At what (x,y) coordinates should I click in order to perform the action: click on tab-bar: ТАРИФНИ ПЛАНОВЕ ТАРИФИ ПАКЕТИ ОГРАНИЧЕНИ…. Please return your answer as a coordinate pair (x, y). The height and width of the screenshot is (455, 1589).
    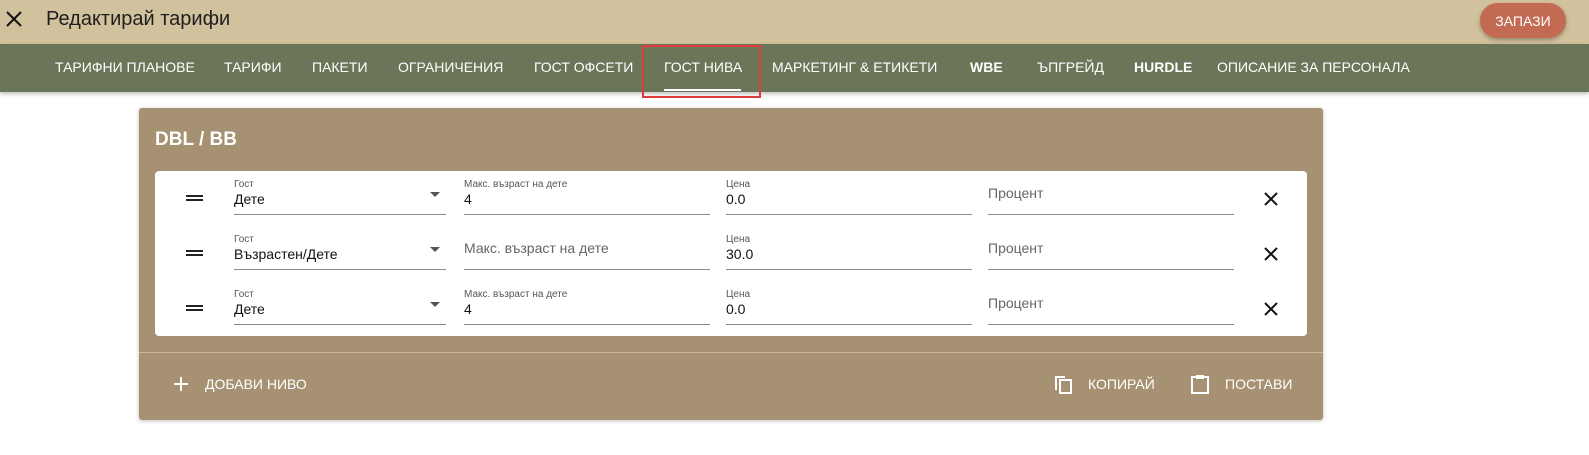
    Looking at the image, I should click on (794, 68).